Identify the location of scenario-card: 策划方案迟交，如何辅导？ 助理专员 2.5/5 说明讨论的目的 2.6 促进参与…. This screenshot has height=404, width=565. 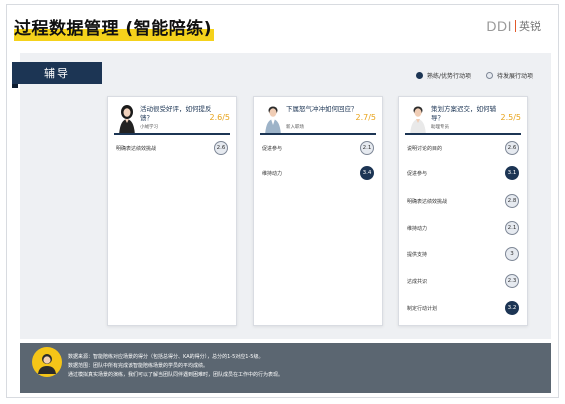
(463, 211).